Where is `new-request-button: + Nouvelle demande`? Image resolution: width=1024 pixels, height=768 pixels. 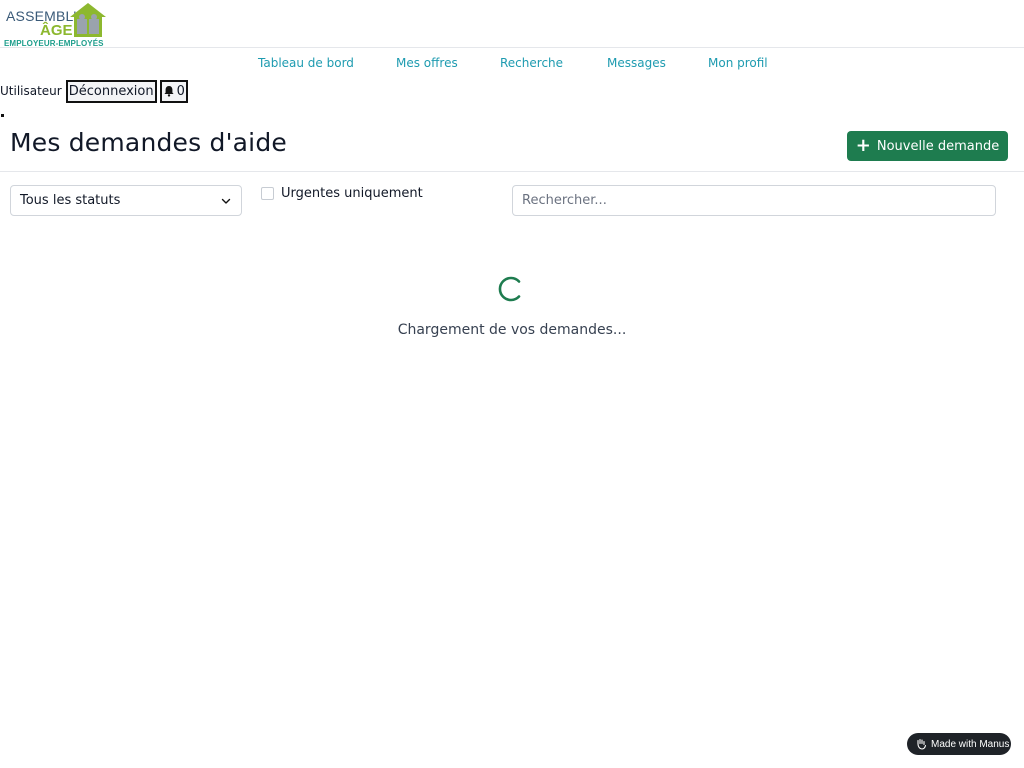 new-request-button: + Nouvelle demande is located at coordinates (927, 146).